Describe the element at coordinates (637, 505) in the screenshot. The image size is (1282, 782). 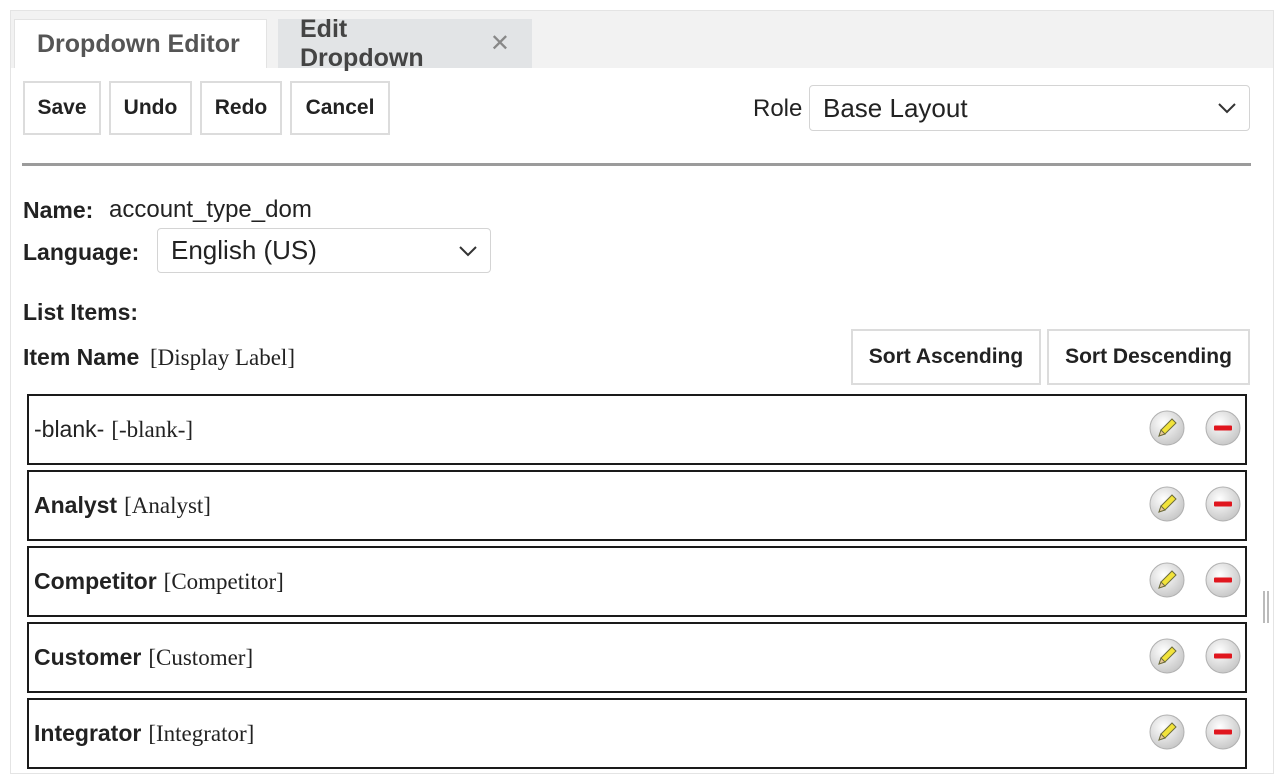
I see `list-item: Analyst [Analyst]` at that location.